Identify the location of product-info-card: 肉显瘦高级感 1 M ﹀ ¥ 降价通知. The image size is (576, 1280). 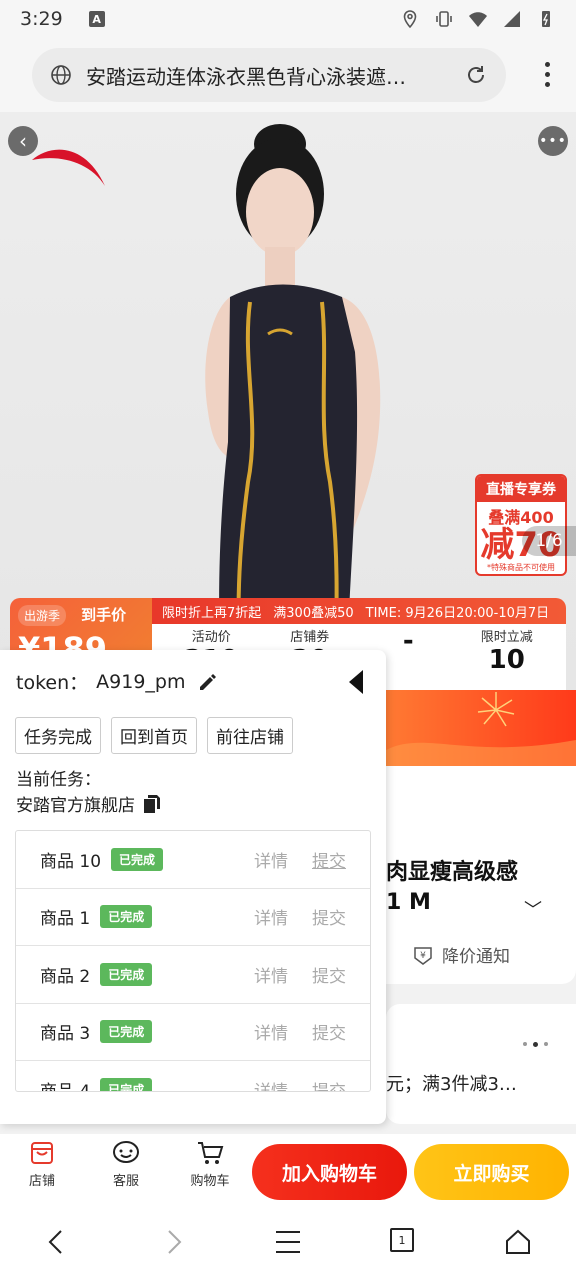
(481, 875).